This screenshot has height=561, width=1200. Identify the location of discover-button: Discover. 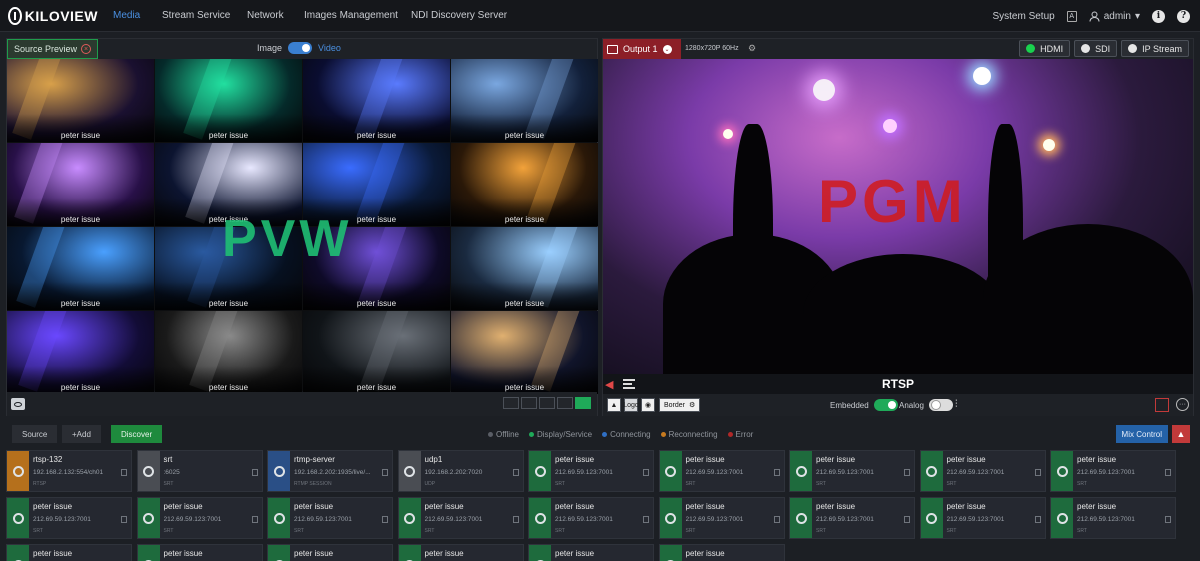
(137, 434).